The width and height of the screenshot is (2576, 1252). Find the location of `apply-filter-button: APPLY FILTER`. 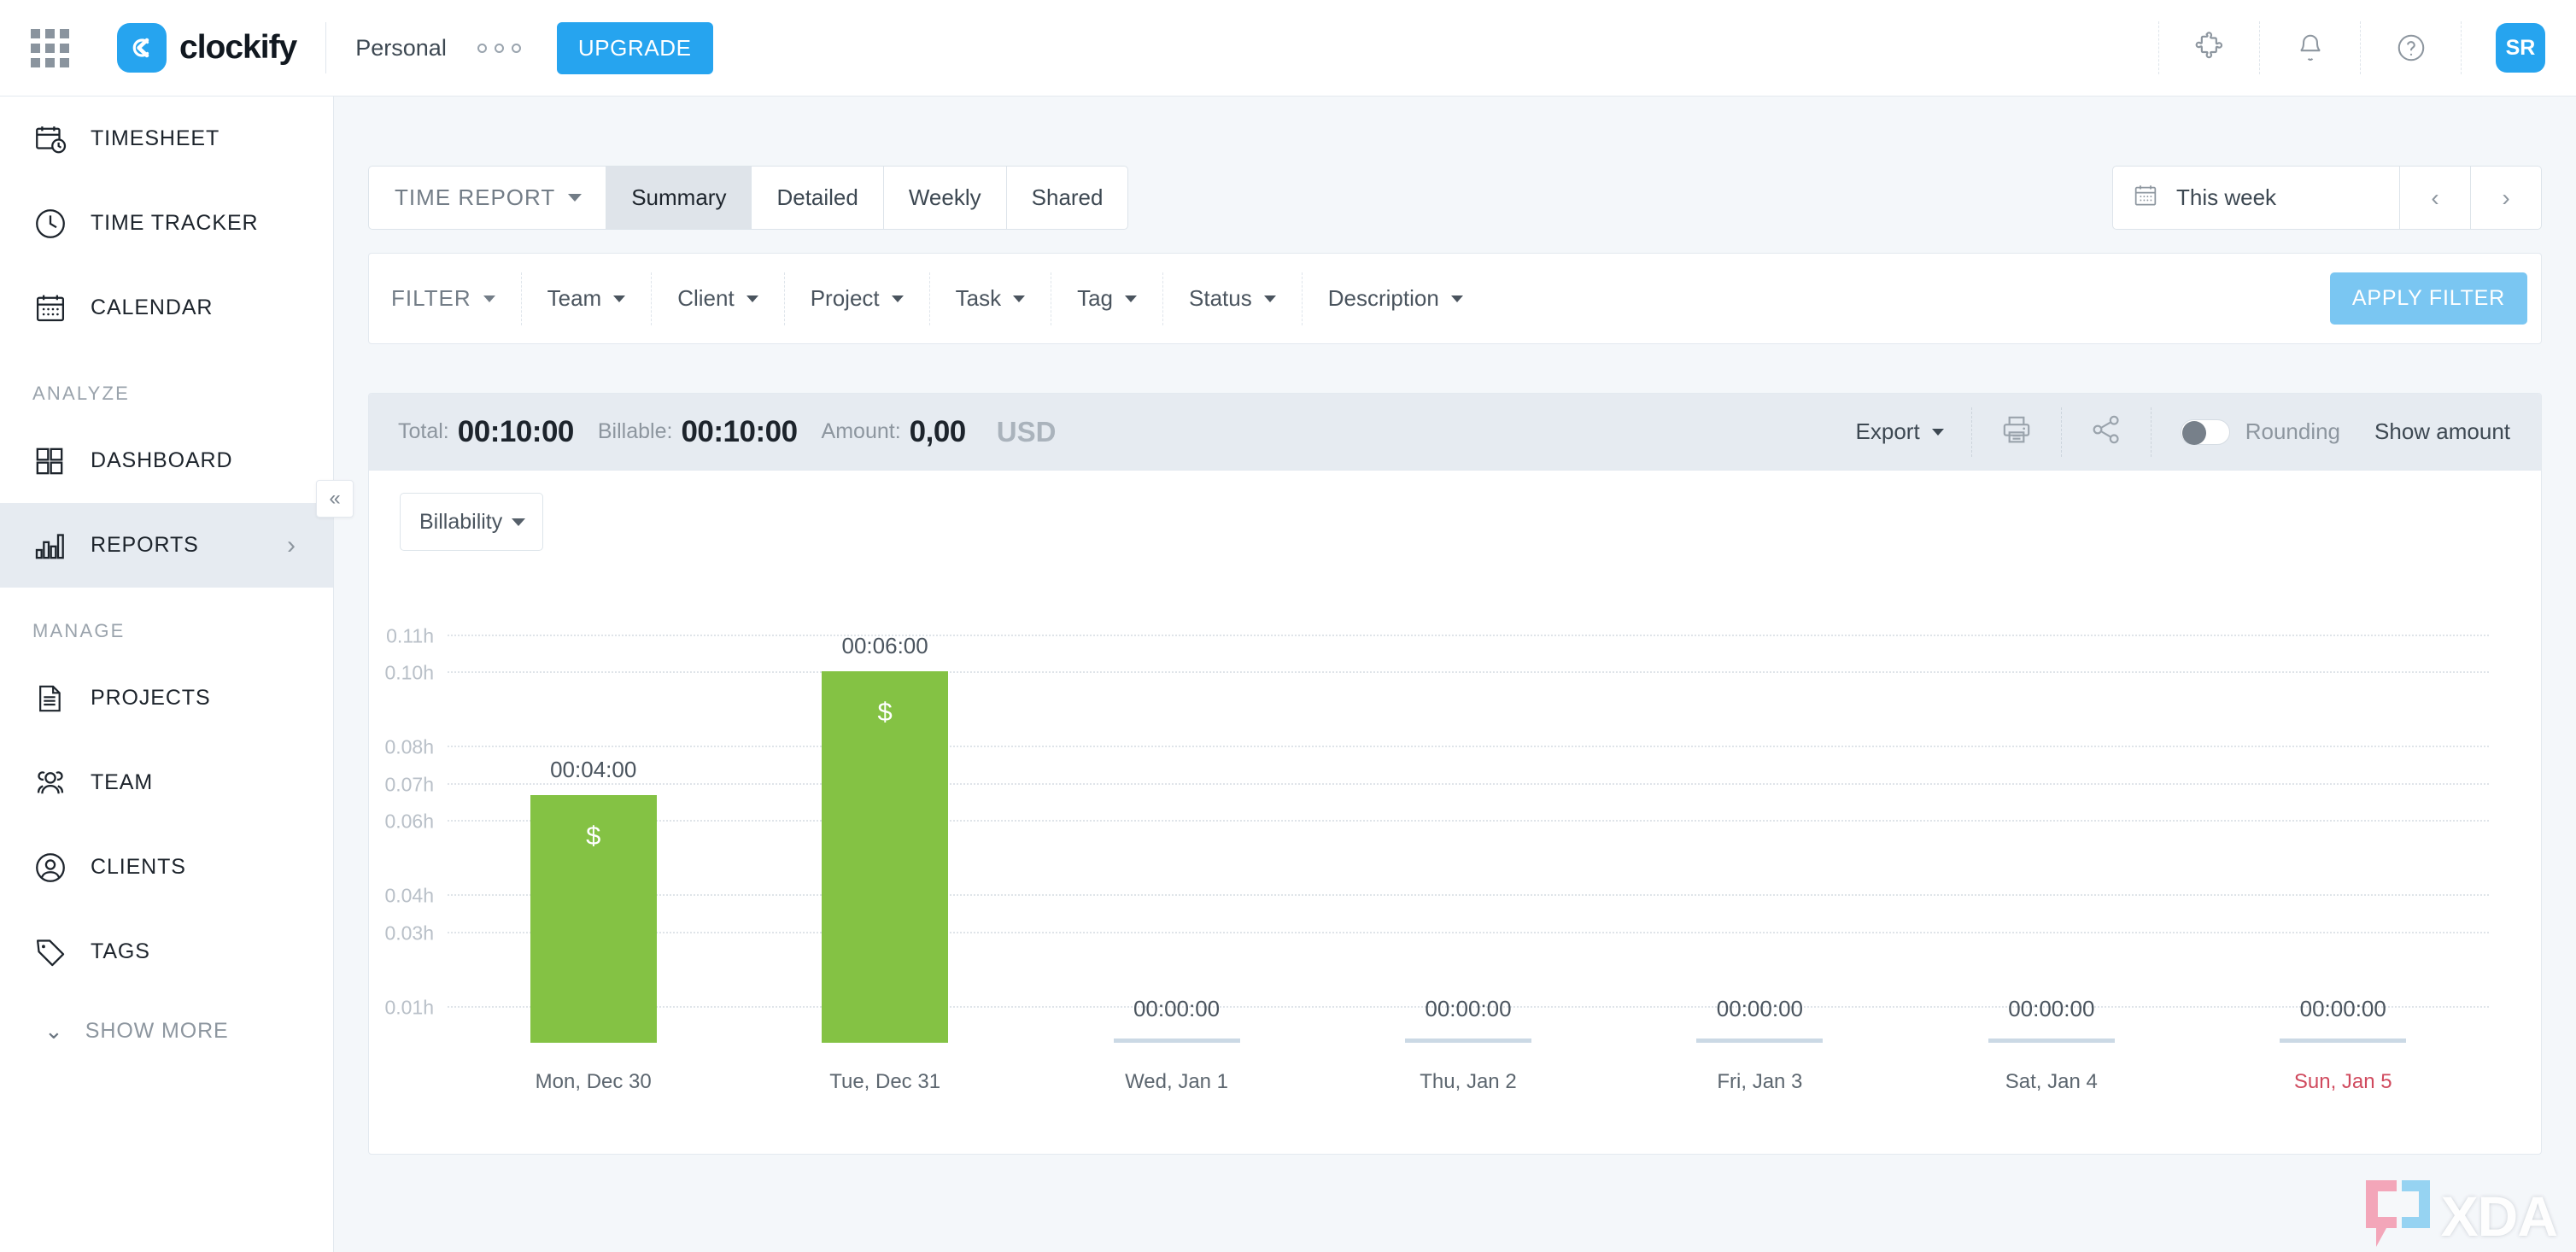

apply-filter-button: APPLY FILTER is located at coordinates (2428, 298).